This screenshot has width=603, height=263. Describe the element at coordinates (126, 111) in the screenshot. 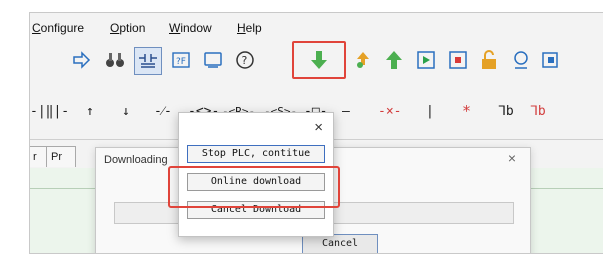

I see `falling-edge-icon: ↓` at that location.